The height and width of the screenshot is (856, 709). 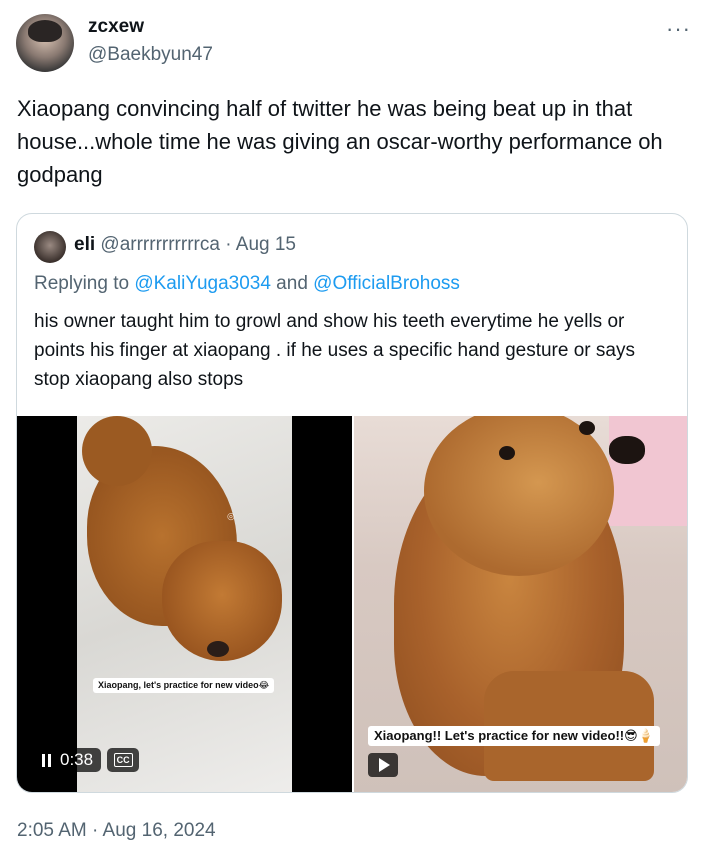 I want to click on quoted-tweet-header: eli @arrrrrrrrrrrca · Aug 15, so click(x=185, y=245).